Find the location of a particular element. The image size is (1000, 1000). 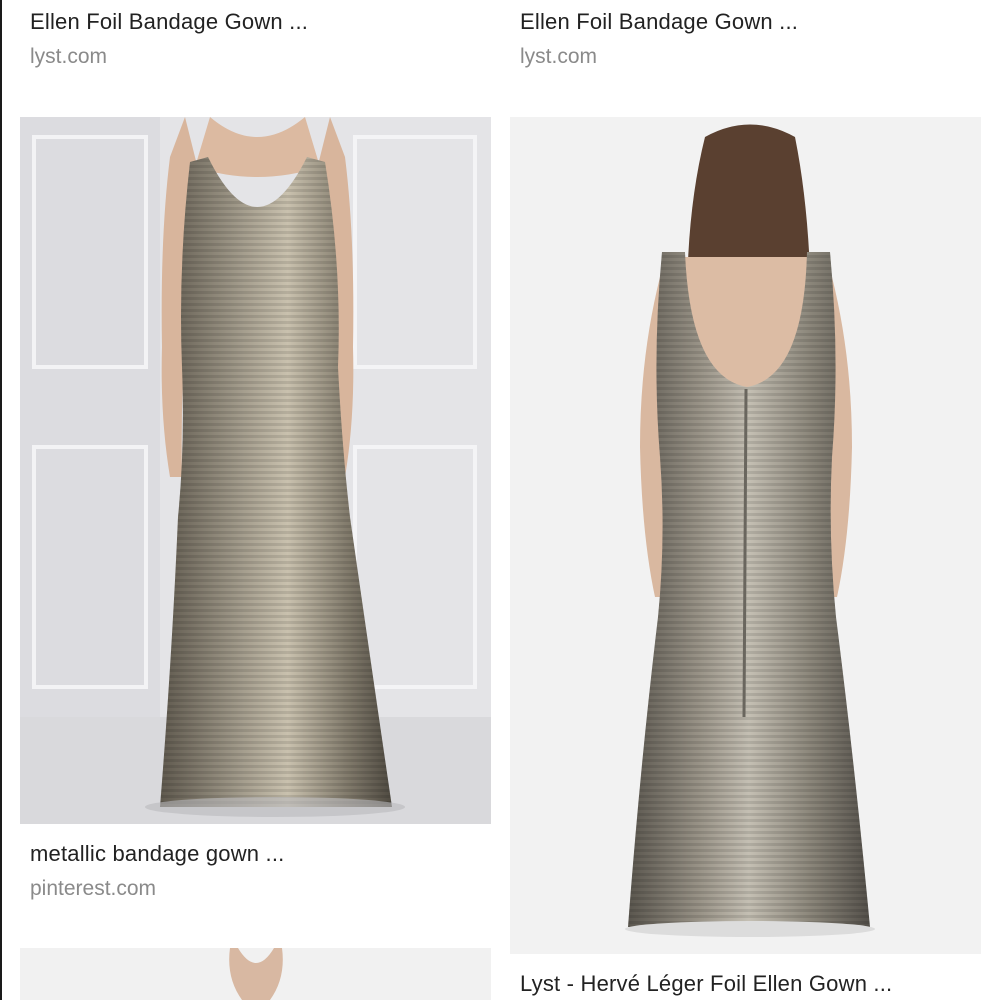

left-edge-divider is located at coordinates (1, 500).